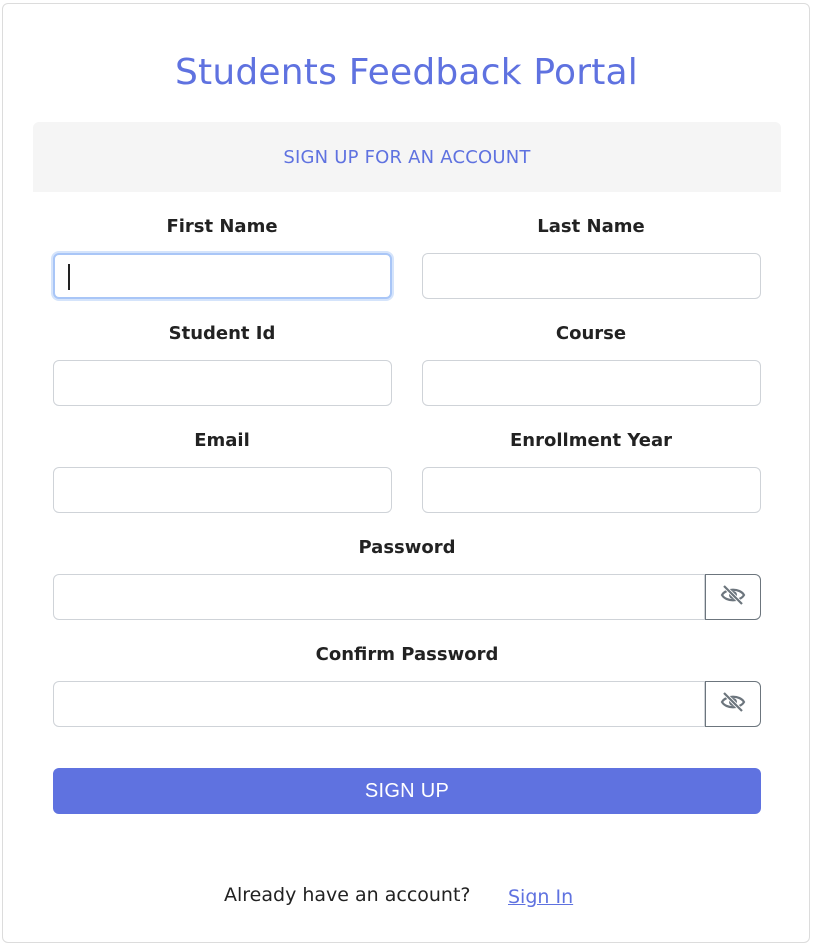  I want to click on password-label: Password, so click(407, 547).